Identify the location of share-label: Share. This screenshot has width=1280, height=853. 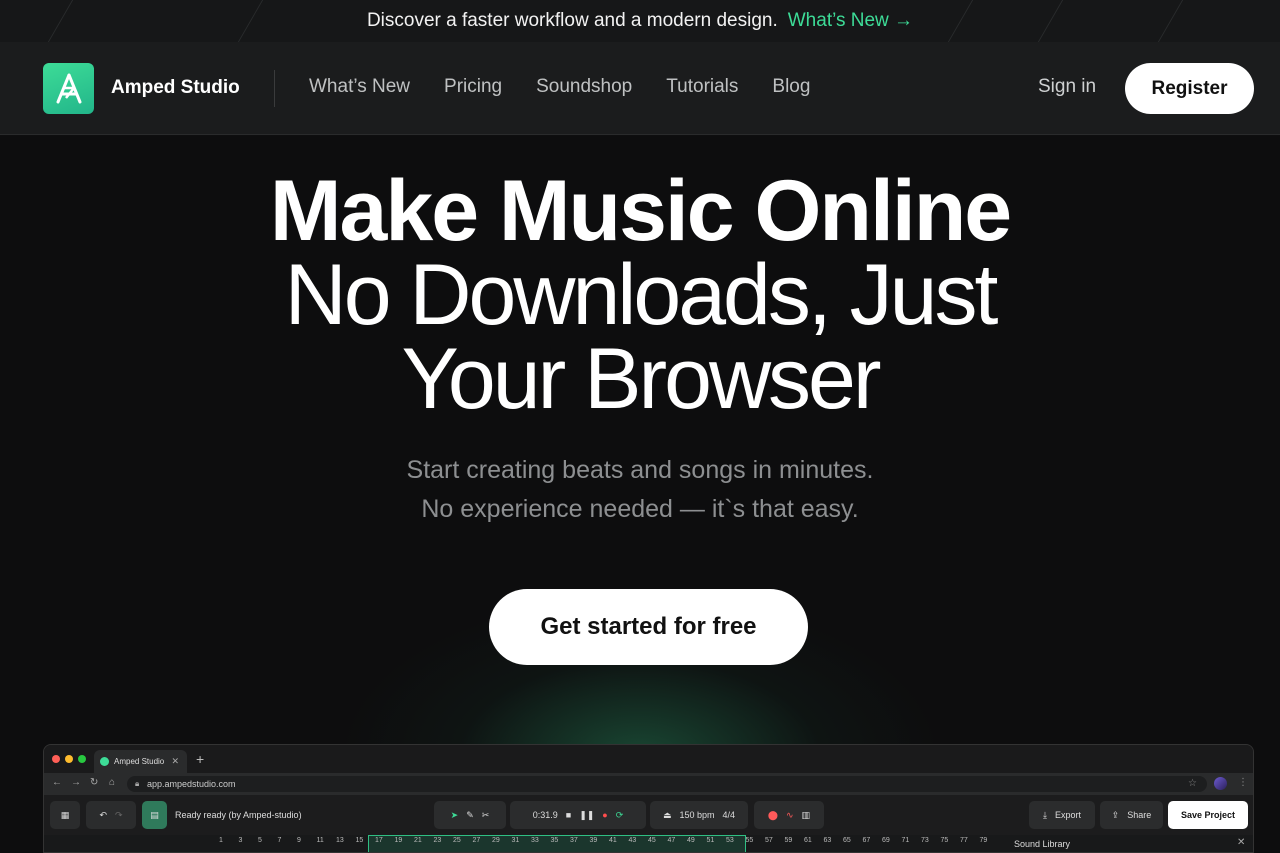
(1139, 815).